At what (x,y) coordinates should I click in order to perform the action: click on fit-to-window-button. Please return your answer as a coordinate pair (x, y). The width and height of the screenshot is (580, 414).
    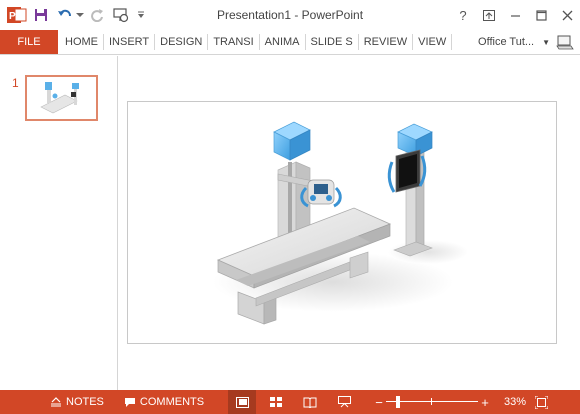
    Looking at the image, I should click on (541, 402).